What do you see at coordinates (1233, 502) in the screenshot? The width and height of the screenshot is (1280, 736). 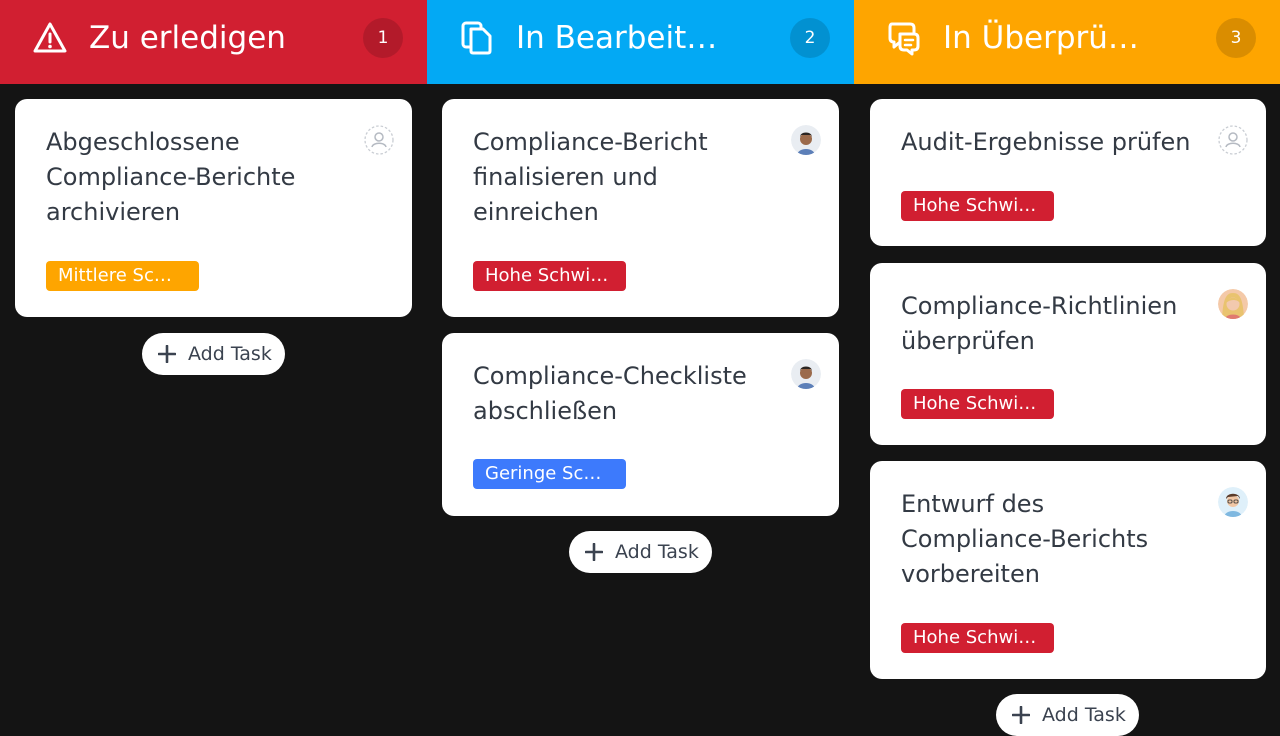 I see `avatar-boy` at bounding box center [1233, 502].